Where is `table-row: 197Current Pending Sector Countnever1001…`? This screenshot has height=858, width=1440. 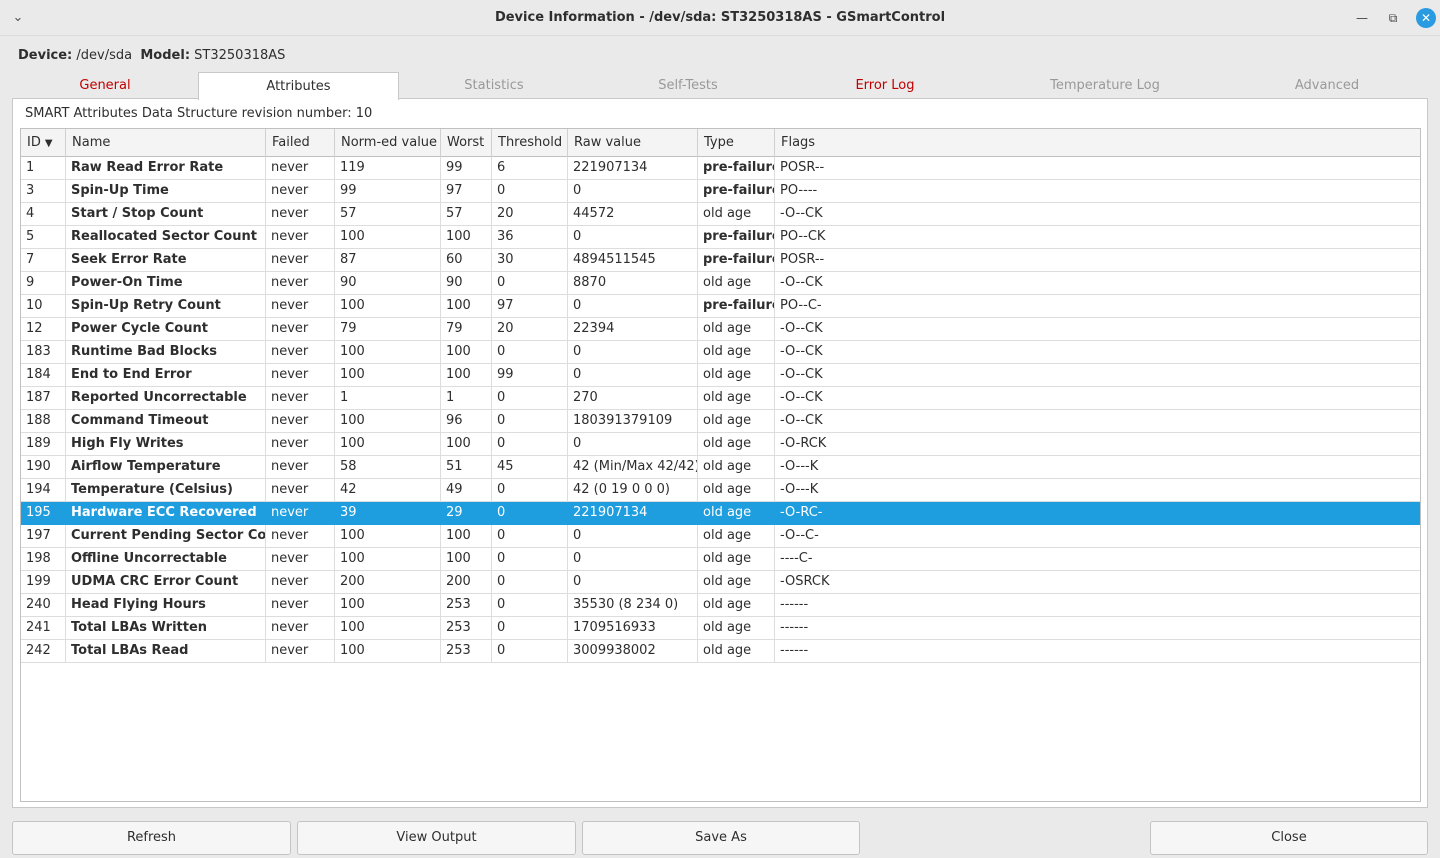 table-row: 197Current Pending Sector Countnever1001… is located at coordinates (720, 536).